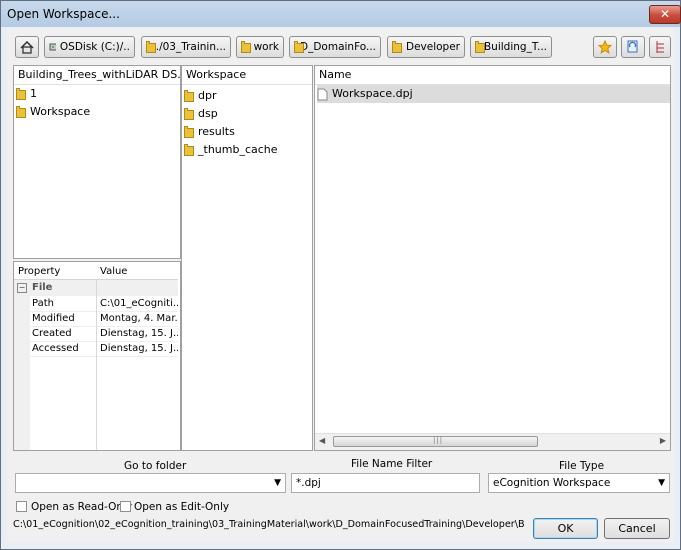 The image size is (681, 550). I want to click on goto-folder-label: Go to folder, so click(155, 466).